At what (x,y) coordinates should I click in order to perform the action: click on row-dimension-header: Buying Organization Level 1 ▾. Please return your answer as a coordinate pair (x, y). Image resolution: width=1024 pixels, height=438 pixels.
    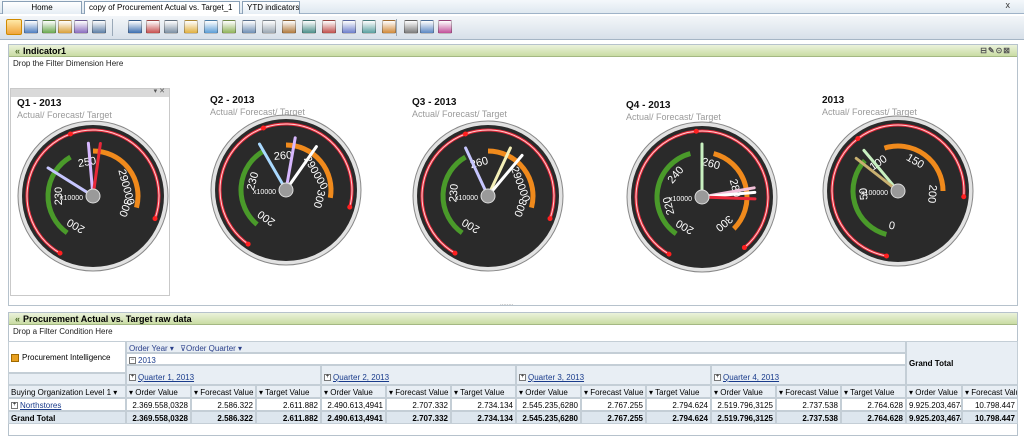
    Looking at the image, I should click on (67, 391).